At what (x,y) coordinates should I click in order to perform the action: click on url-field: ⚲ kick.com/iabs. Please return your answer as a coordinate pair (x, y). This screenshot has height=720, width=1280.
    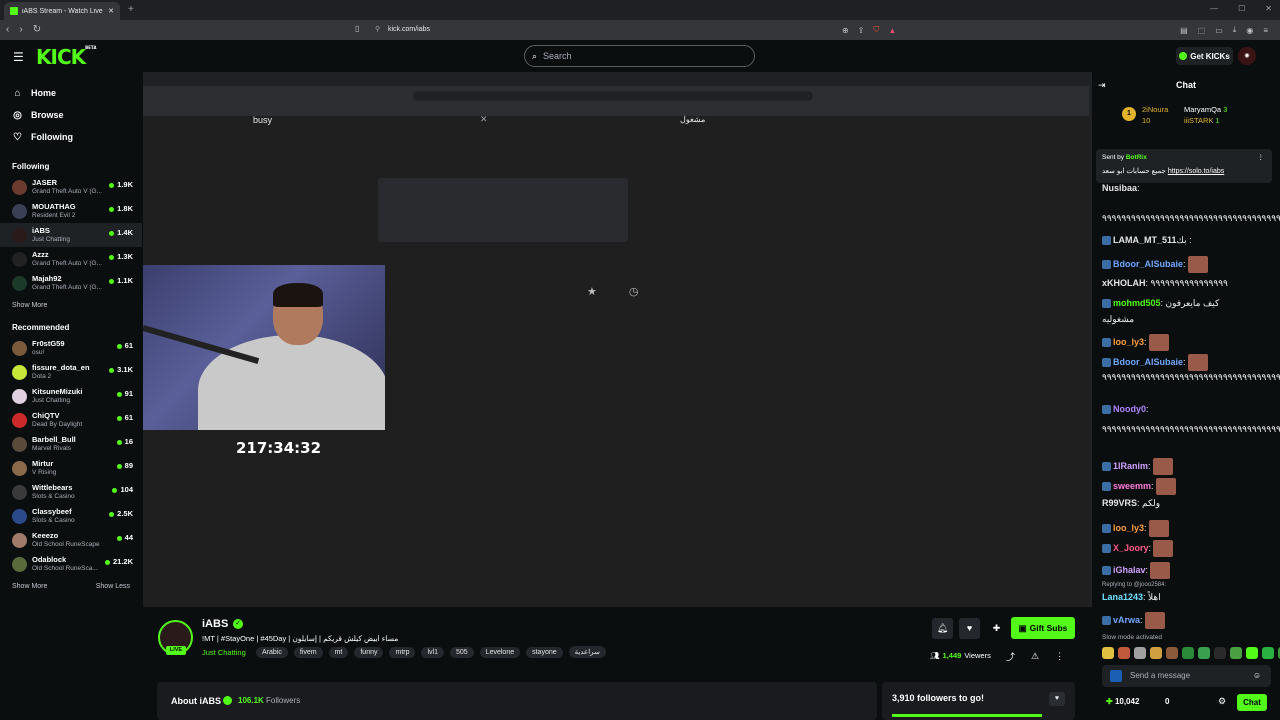
    Looking at the image, I should click on (640, 30).